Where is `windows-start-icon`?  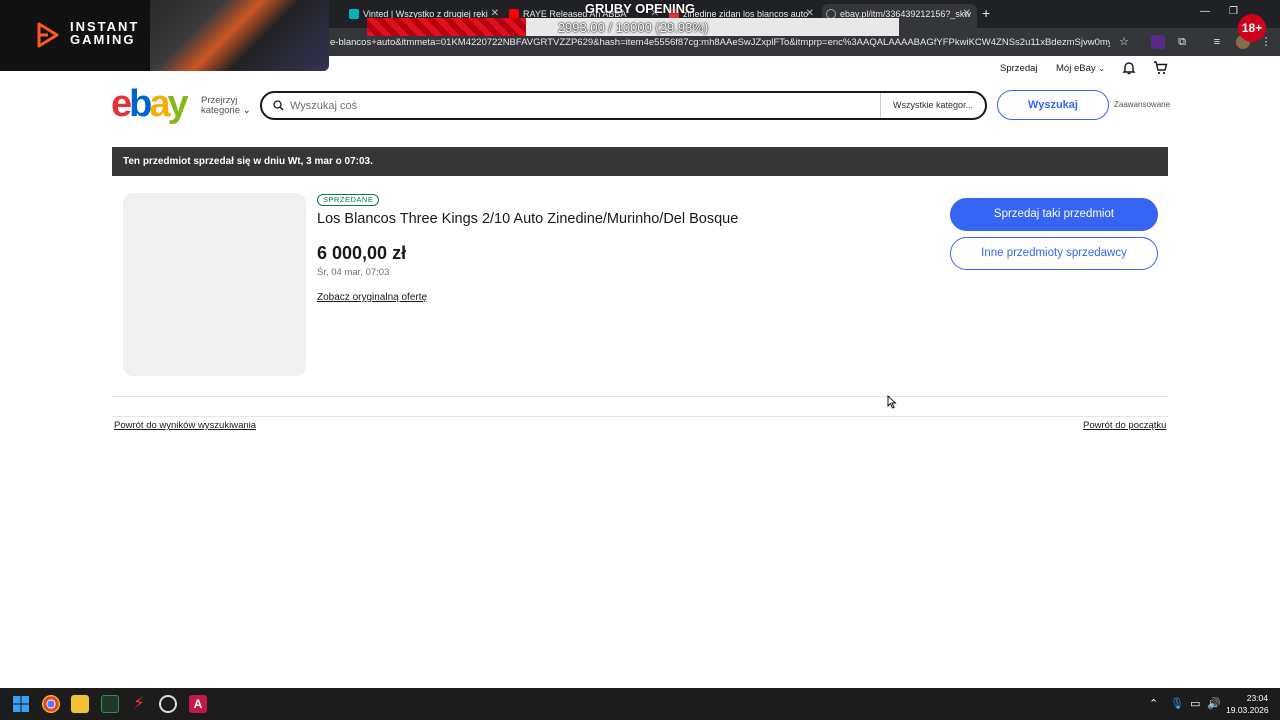
windows-start-icon is located at coordinates (21, 704).